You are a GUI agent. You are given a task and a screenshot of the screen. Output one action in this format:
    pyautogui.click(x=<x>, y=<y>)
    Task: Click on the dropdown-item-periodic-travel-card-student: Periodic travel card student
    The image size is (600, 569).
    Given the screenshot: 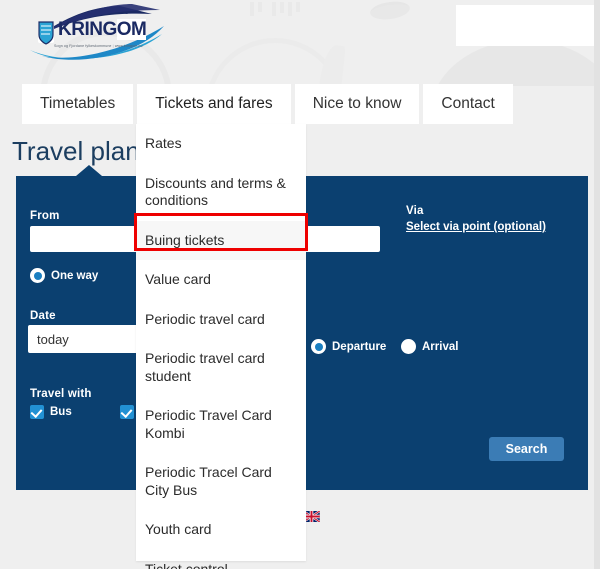 What is the action you would take?
    pyautogui.click(x=221, y=367)
    